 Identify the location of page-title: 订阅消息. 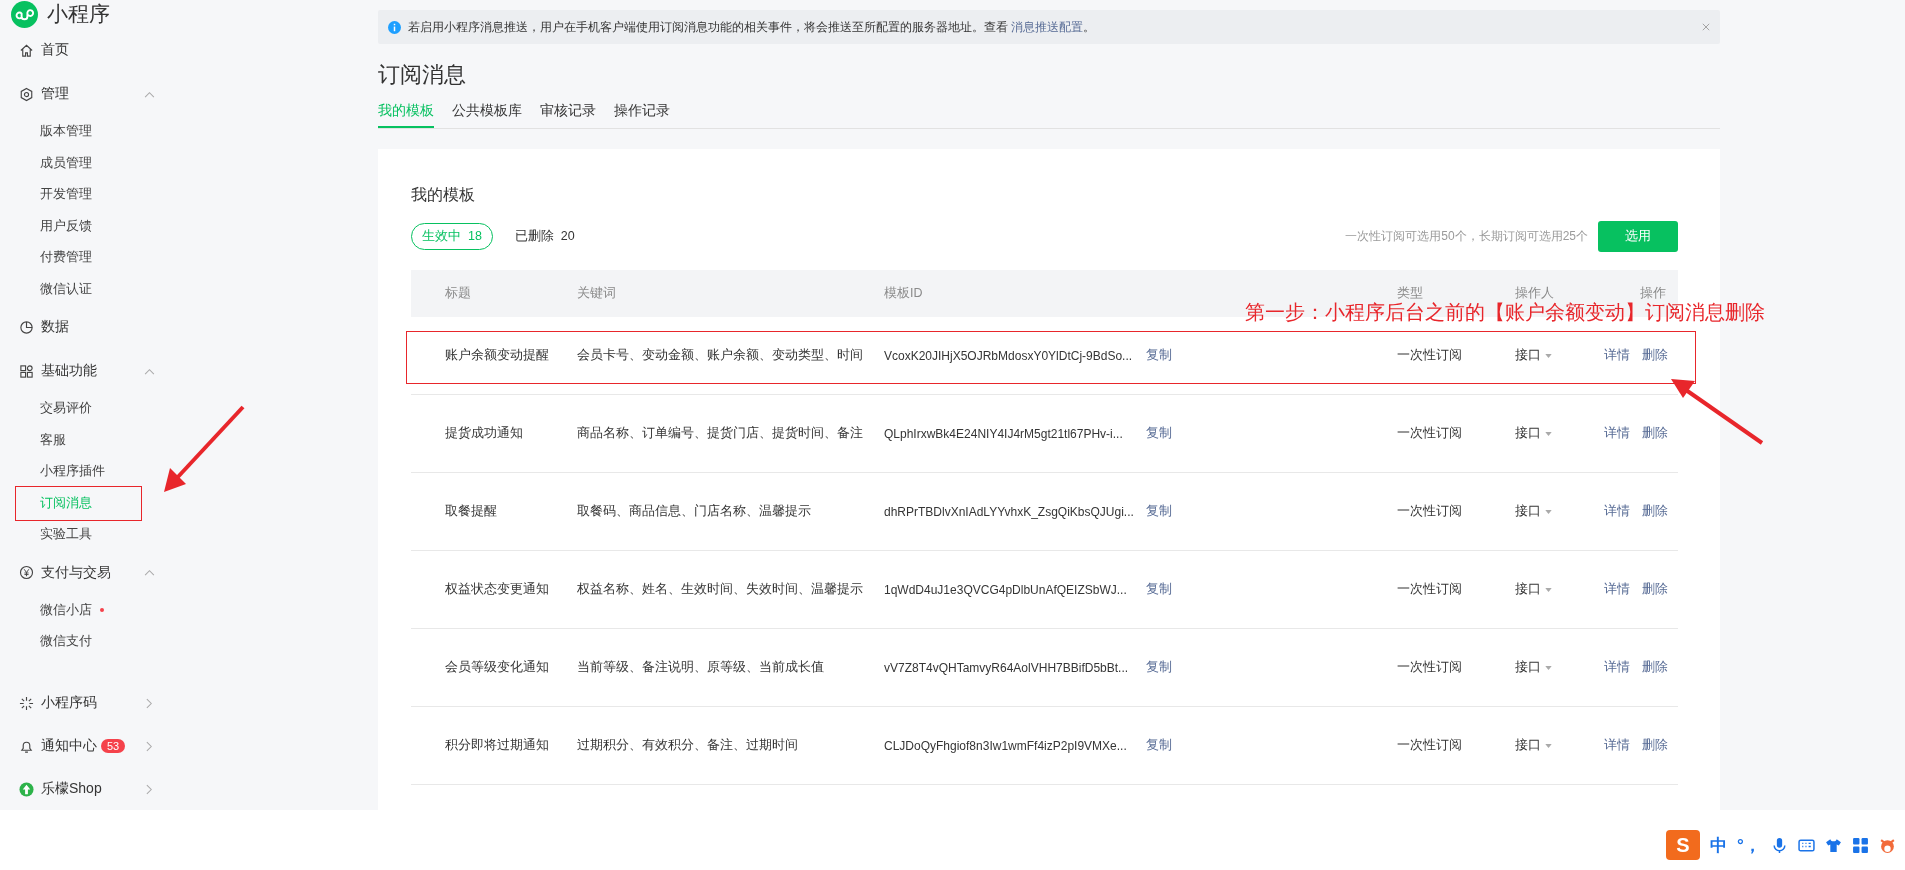
(422, 75).